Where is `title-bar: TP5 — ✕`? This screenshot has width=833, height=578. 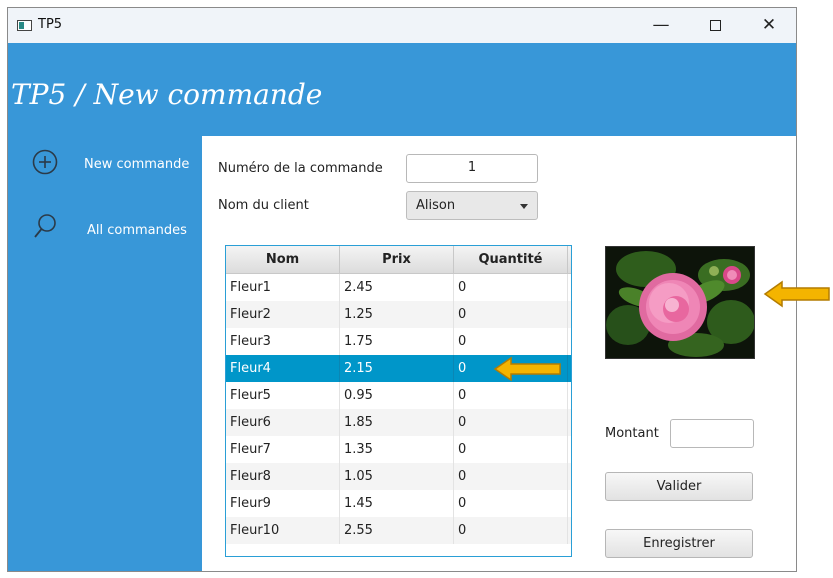
title-bar: TP5 — ✕ is located at coordinates (402, 25).